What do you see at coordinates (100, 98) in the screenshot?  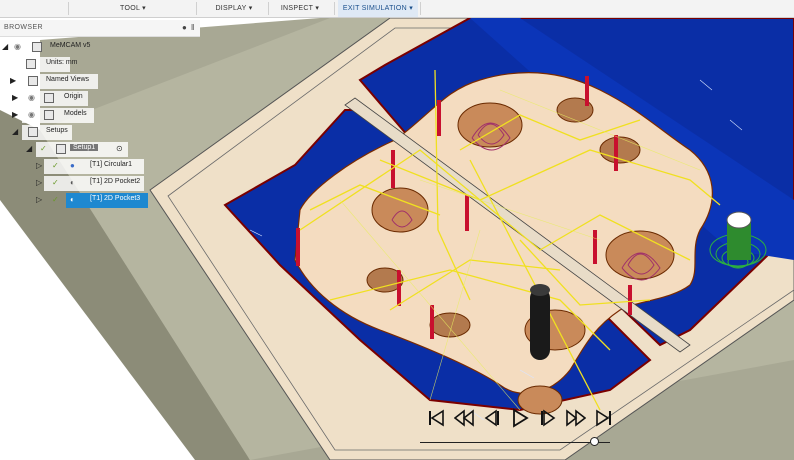 I see `tree-item-origin: ▶ ◉ Origin` at bounding box center [100, 98].